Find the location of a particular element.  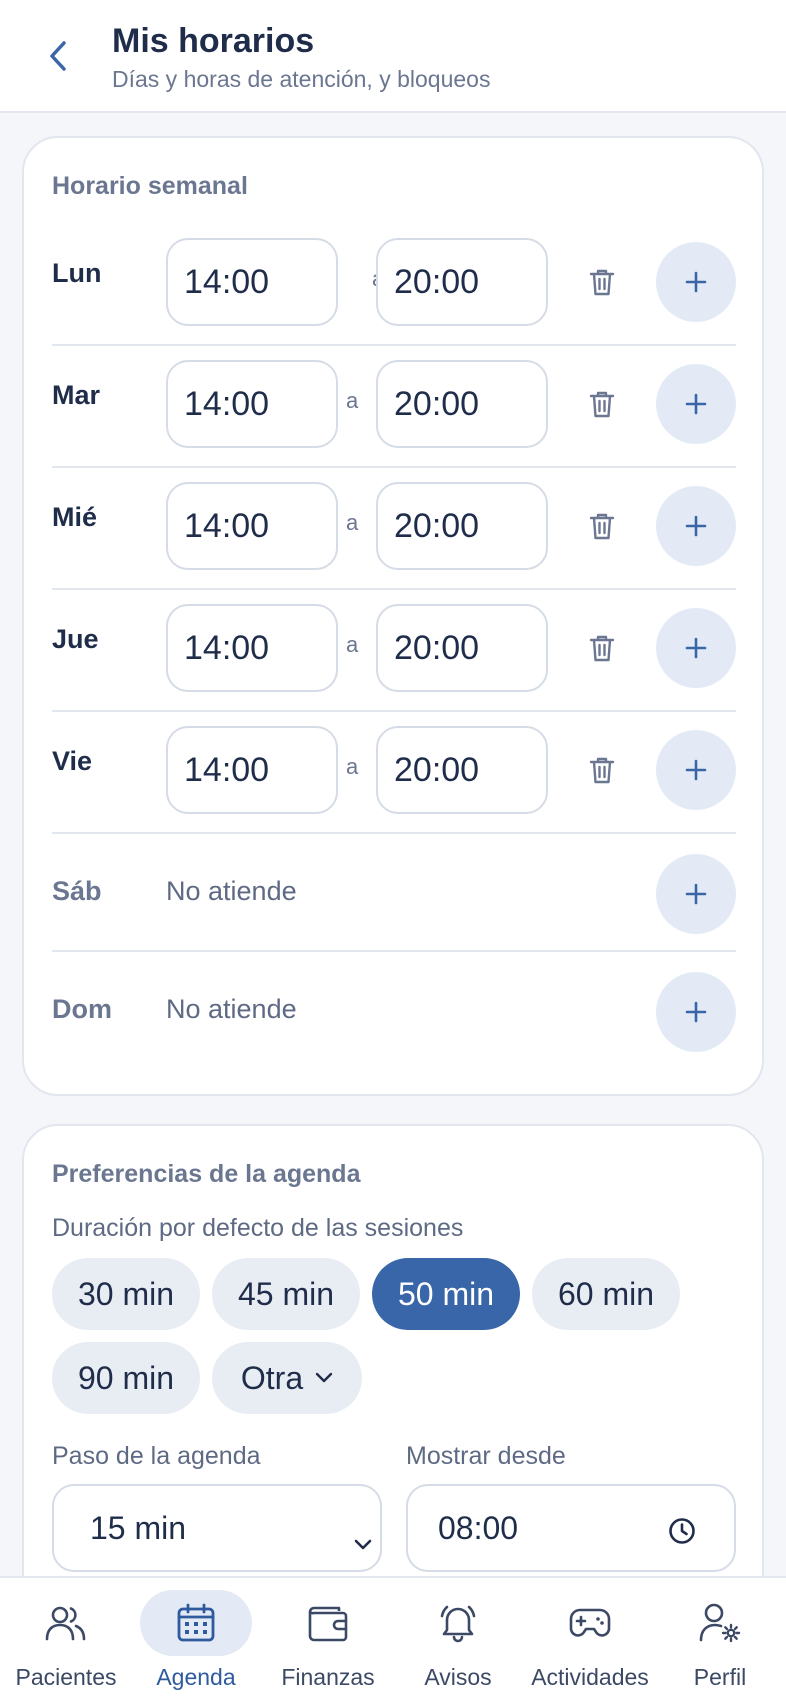

preferences-title: Preferencias de la agenda is located at coordinates (206, 1174).